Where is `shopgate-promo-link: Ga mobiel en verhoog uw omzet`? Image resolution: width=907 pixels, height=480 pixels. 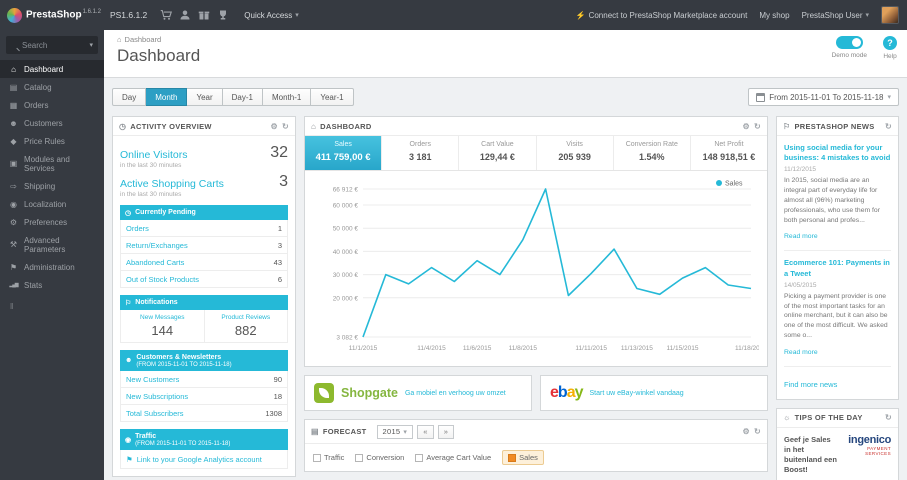 shopgate-promo-link: Ga mobiel en verhoog uw omzet is located at coordinates (455, 393).